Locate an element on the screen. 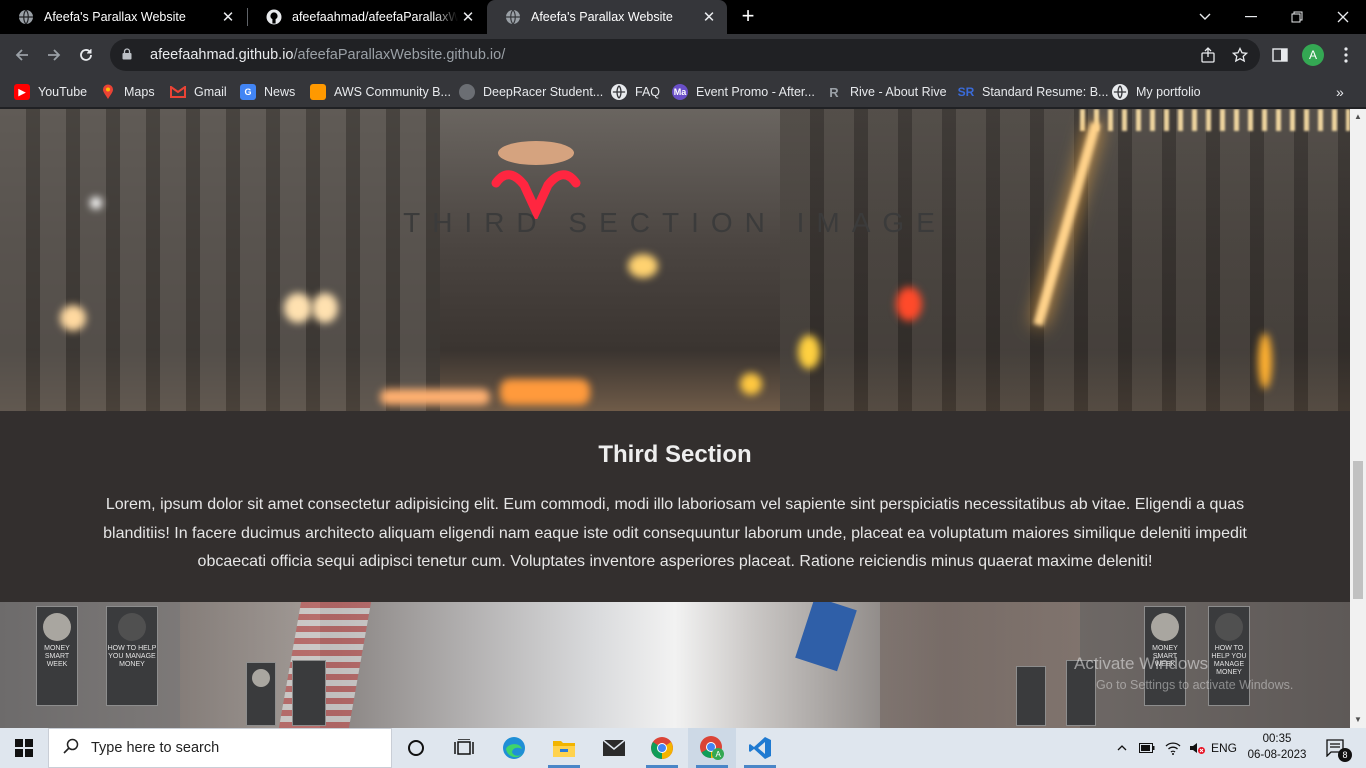  bank-sign-decor is located at coordinates (826, 637).